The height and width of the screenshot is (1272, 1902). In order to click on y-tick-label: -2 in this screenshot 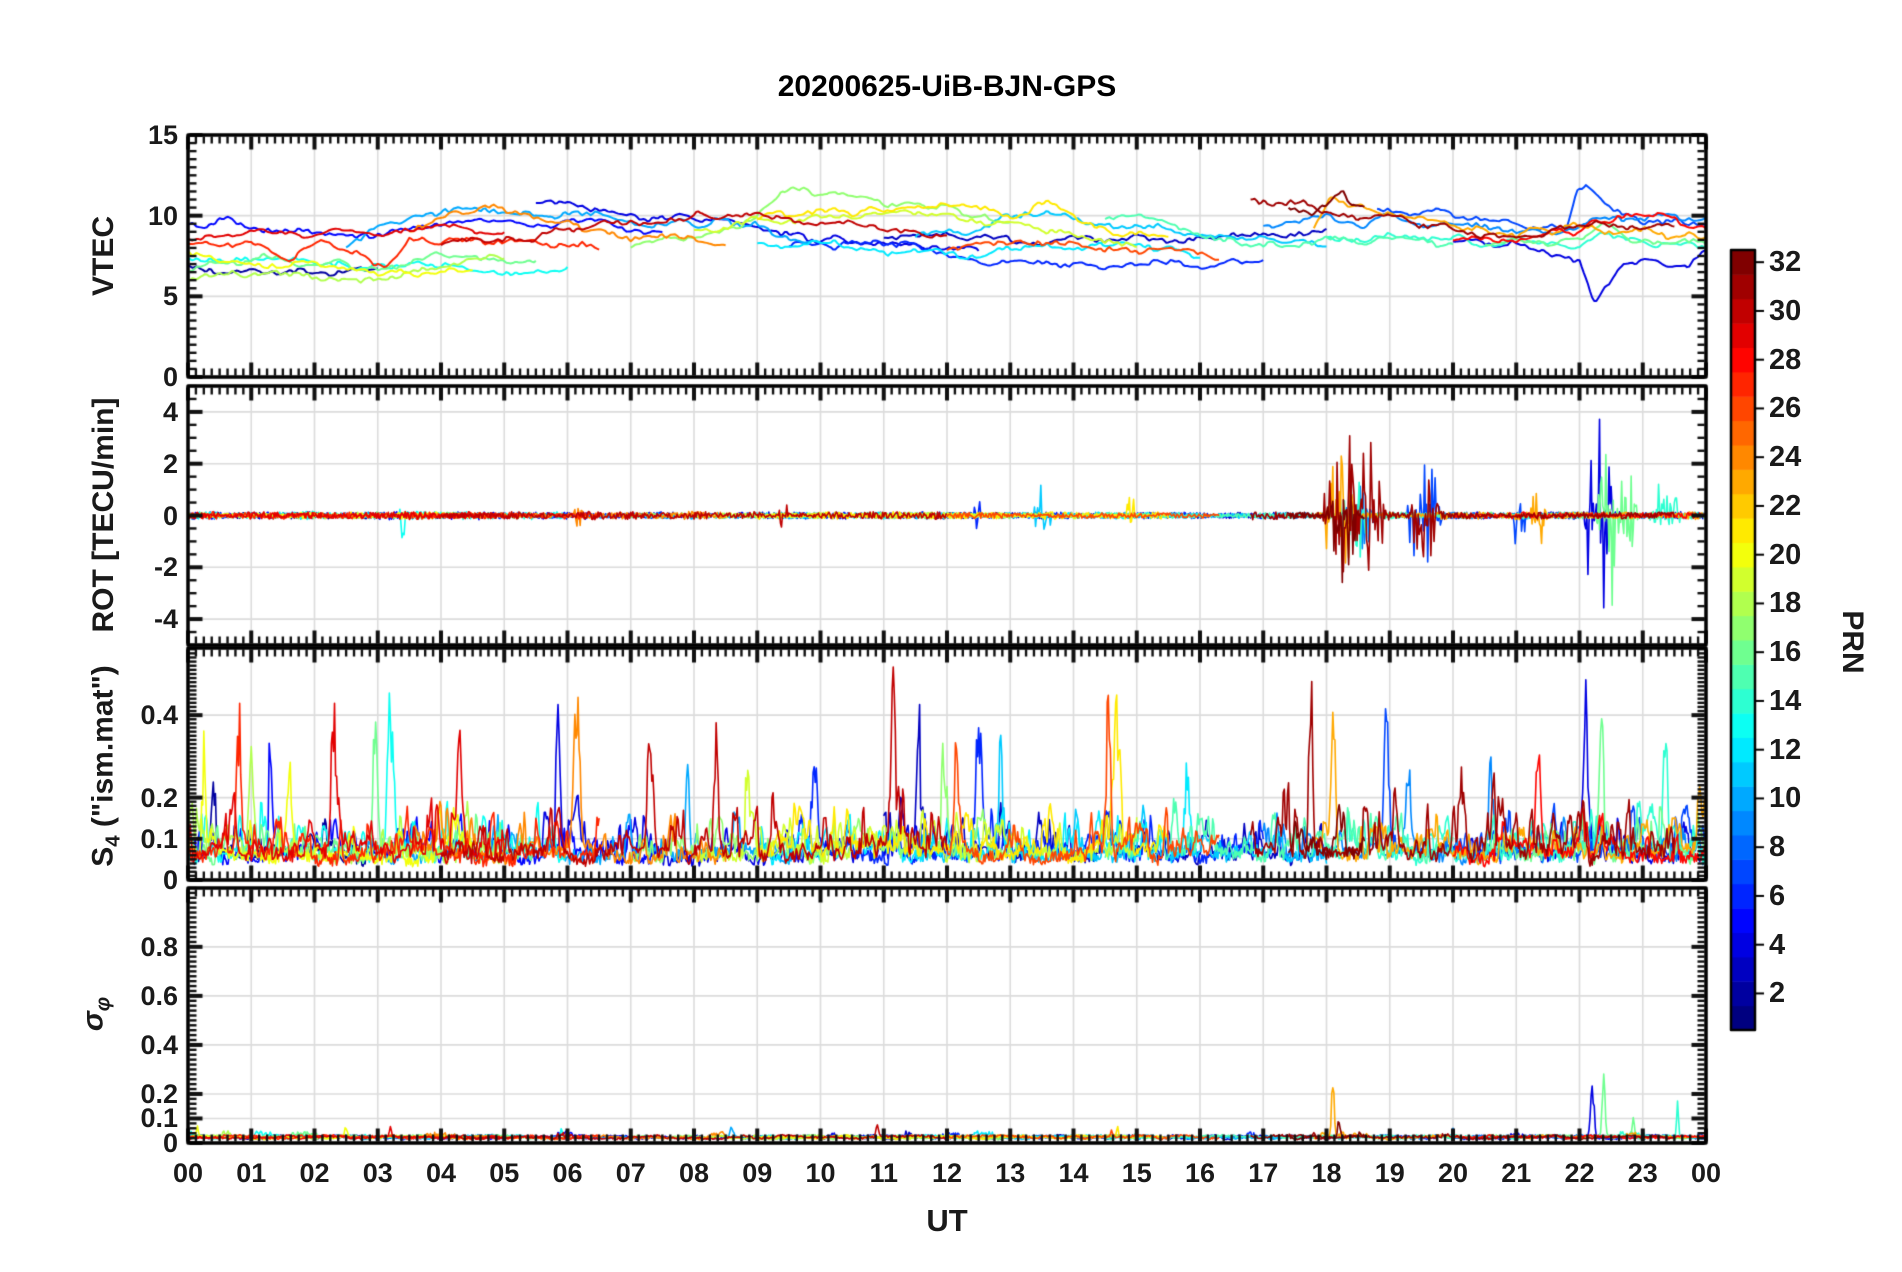, I will do `click(165, 567)`.